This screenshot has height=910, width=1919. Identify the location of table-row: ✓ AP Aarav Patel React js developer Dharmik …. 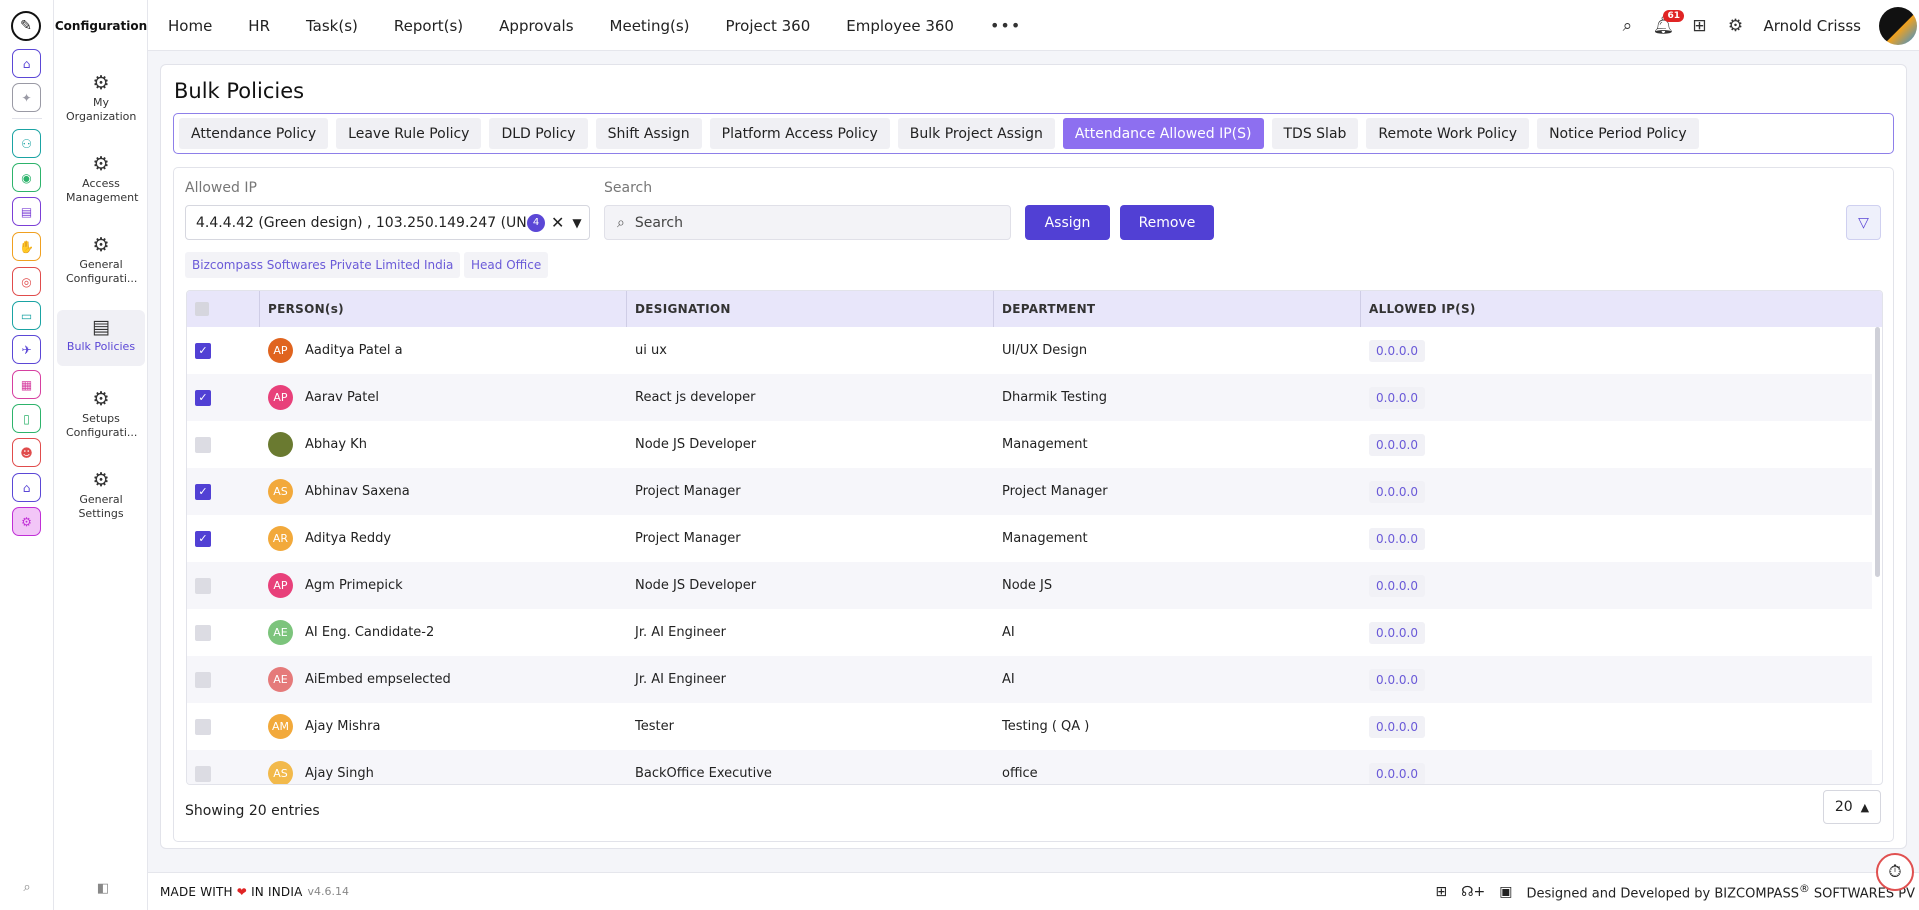
(1029, 397).